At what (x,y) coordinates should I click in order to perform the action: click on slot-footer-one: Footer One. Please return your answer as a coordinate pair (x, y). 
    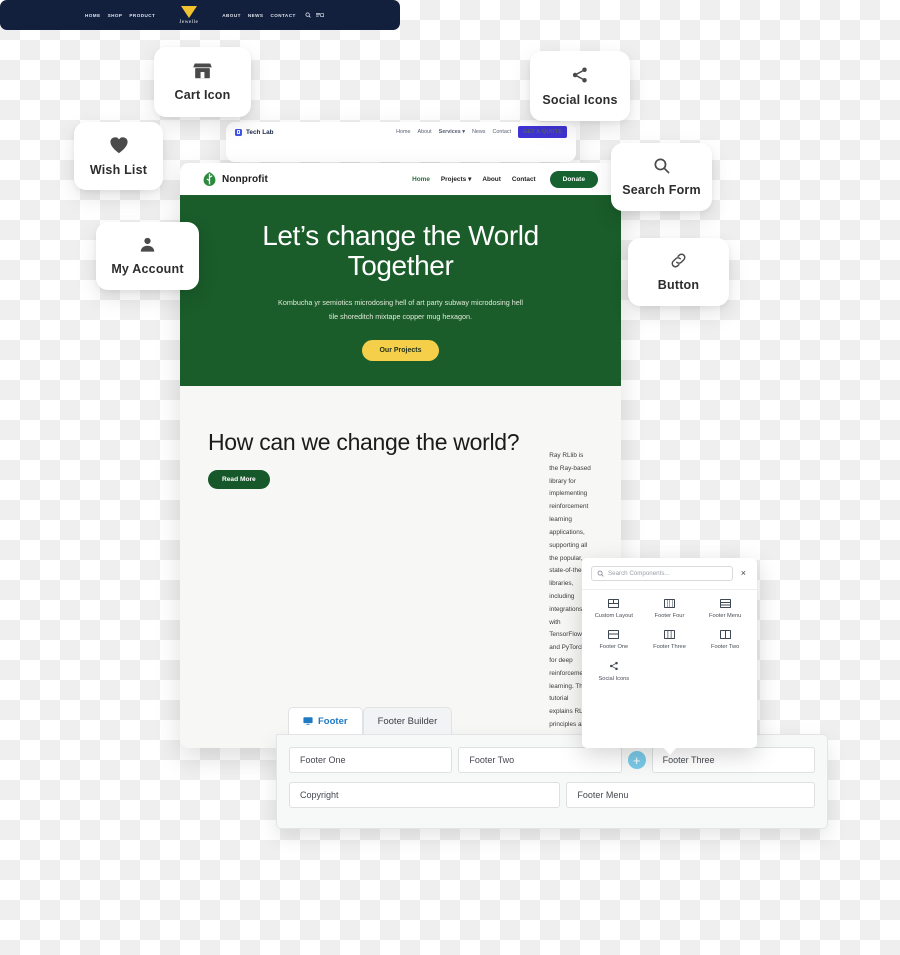
    Looking at the image, I should click on (371, 760).